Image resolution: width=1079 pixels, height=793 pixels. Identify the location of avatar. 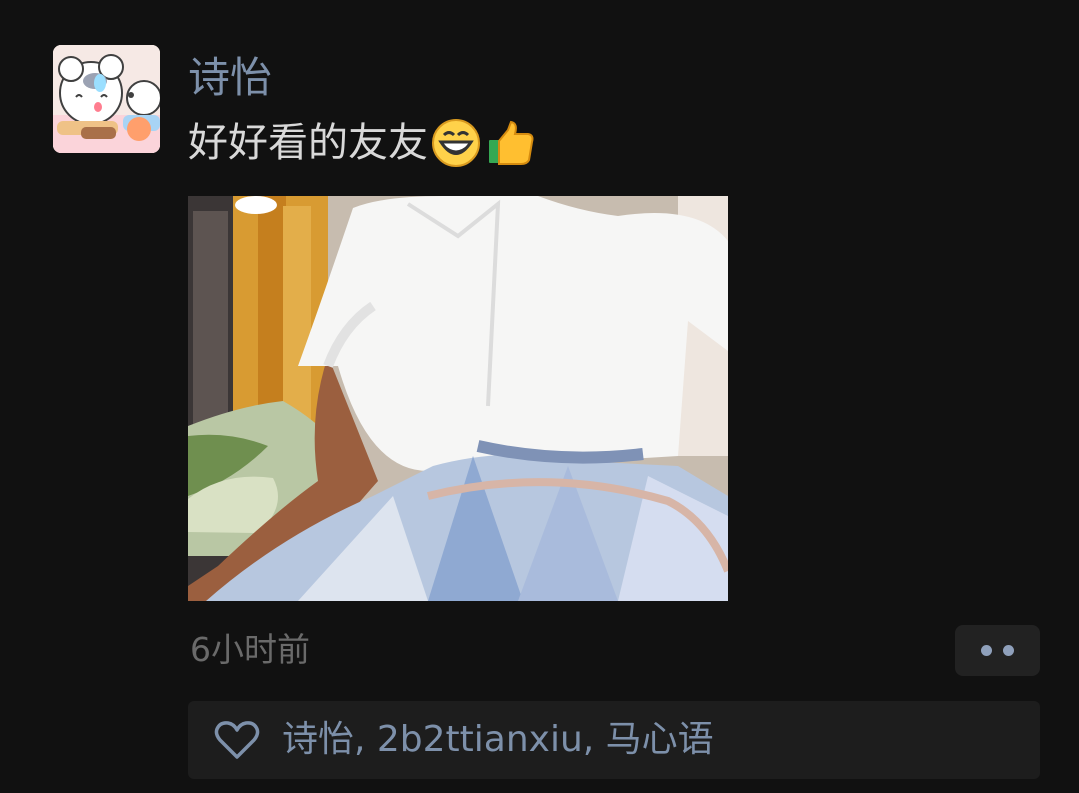
(106, 99).